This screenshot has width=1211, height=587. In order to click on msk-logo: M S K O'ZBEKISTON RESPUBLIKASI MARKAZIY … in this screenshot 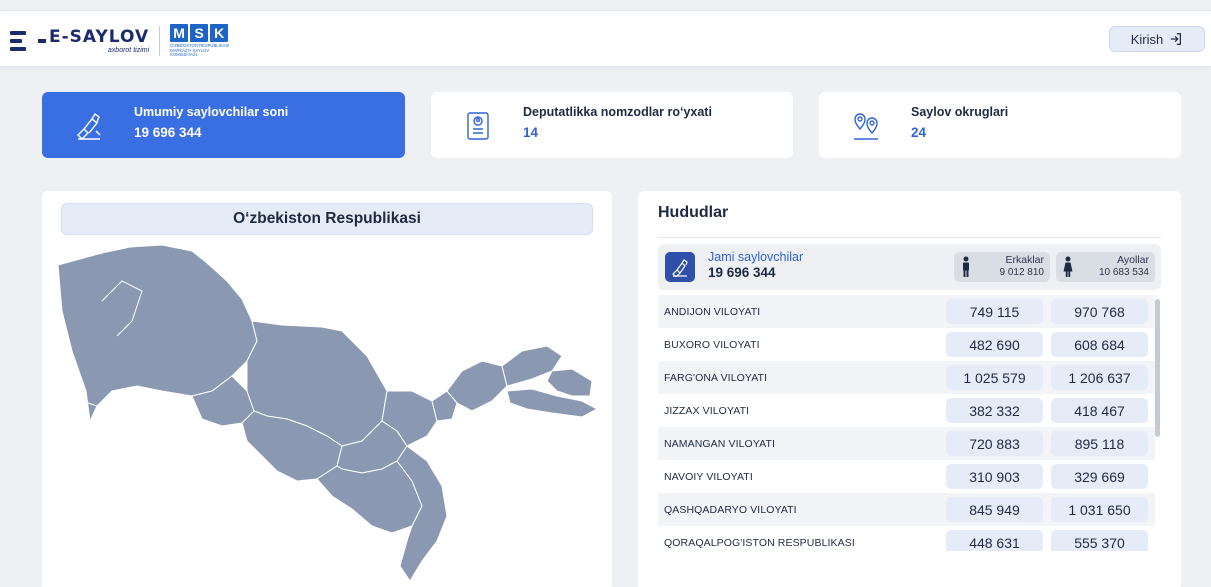, I will do `click(201, 41)`.